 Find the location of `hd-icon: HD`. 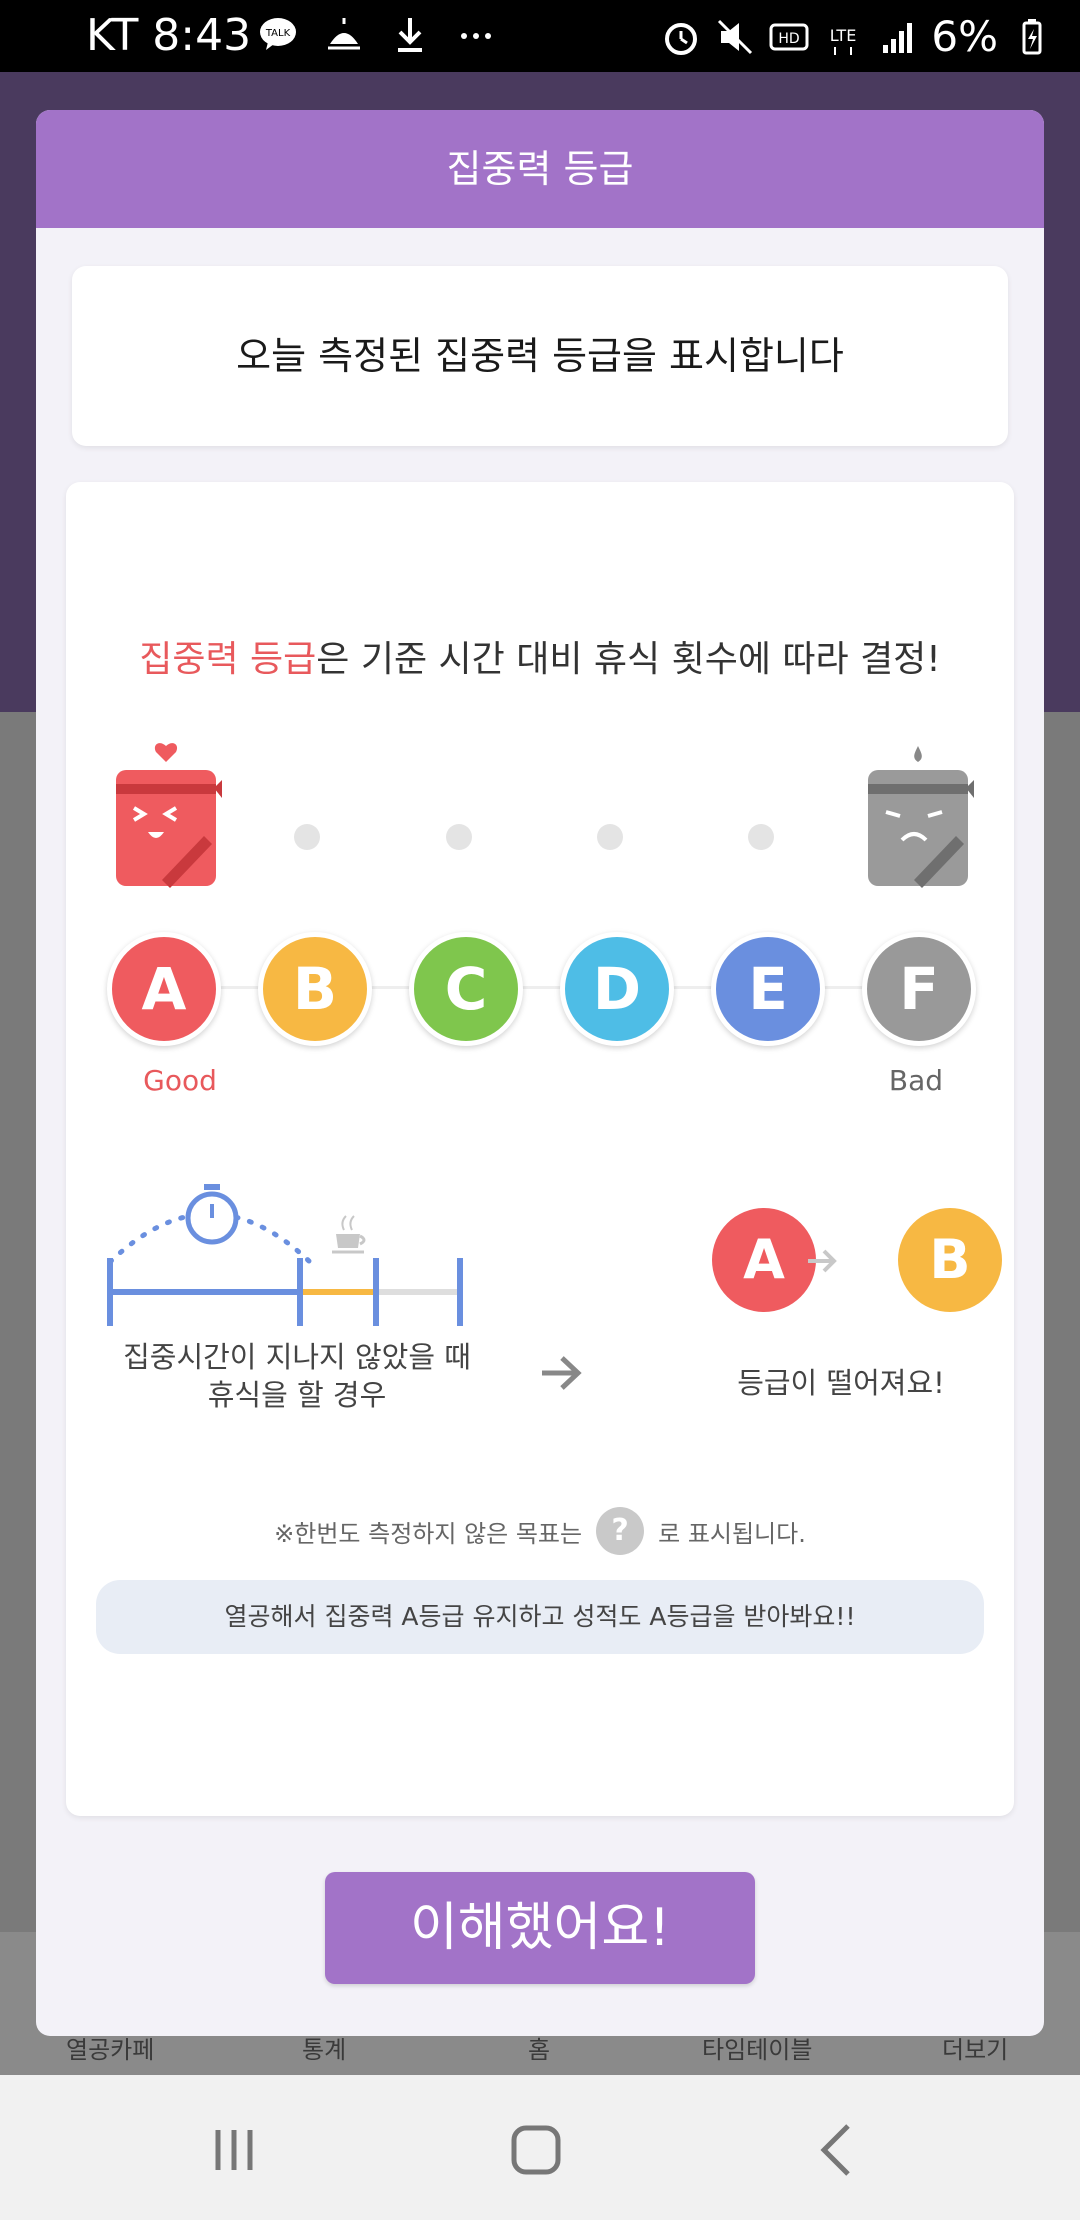

hd-icon: HD is located at coordinates (789, 36).